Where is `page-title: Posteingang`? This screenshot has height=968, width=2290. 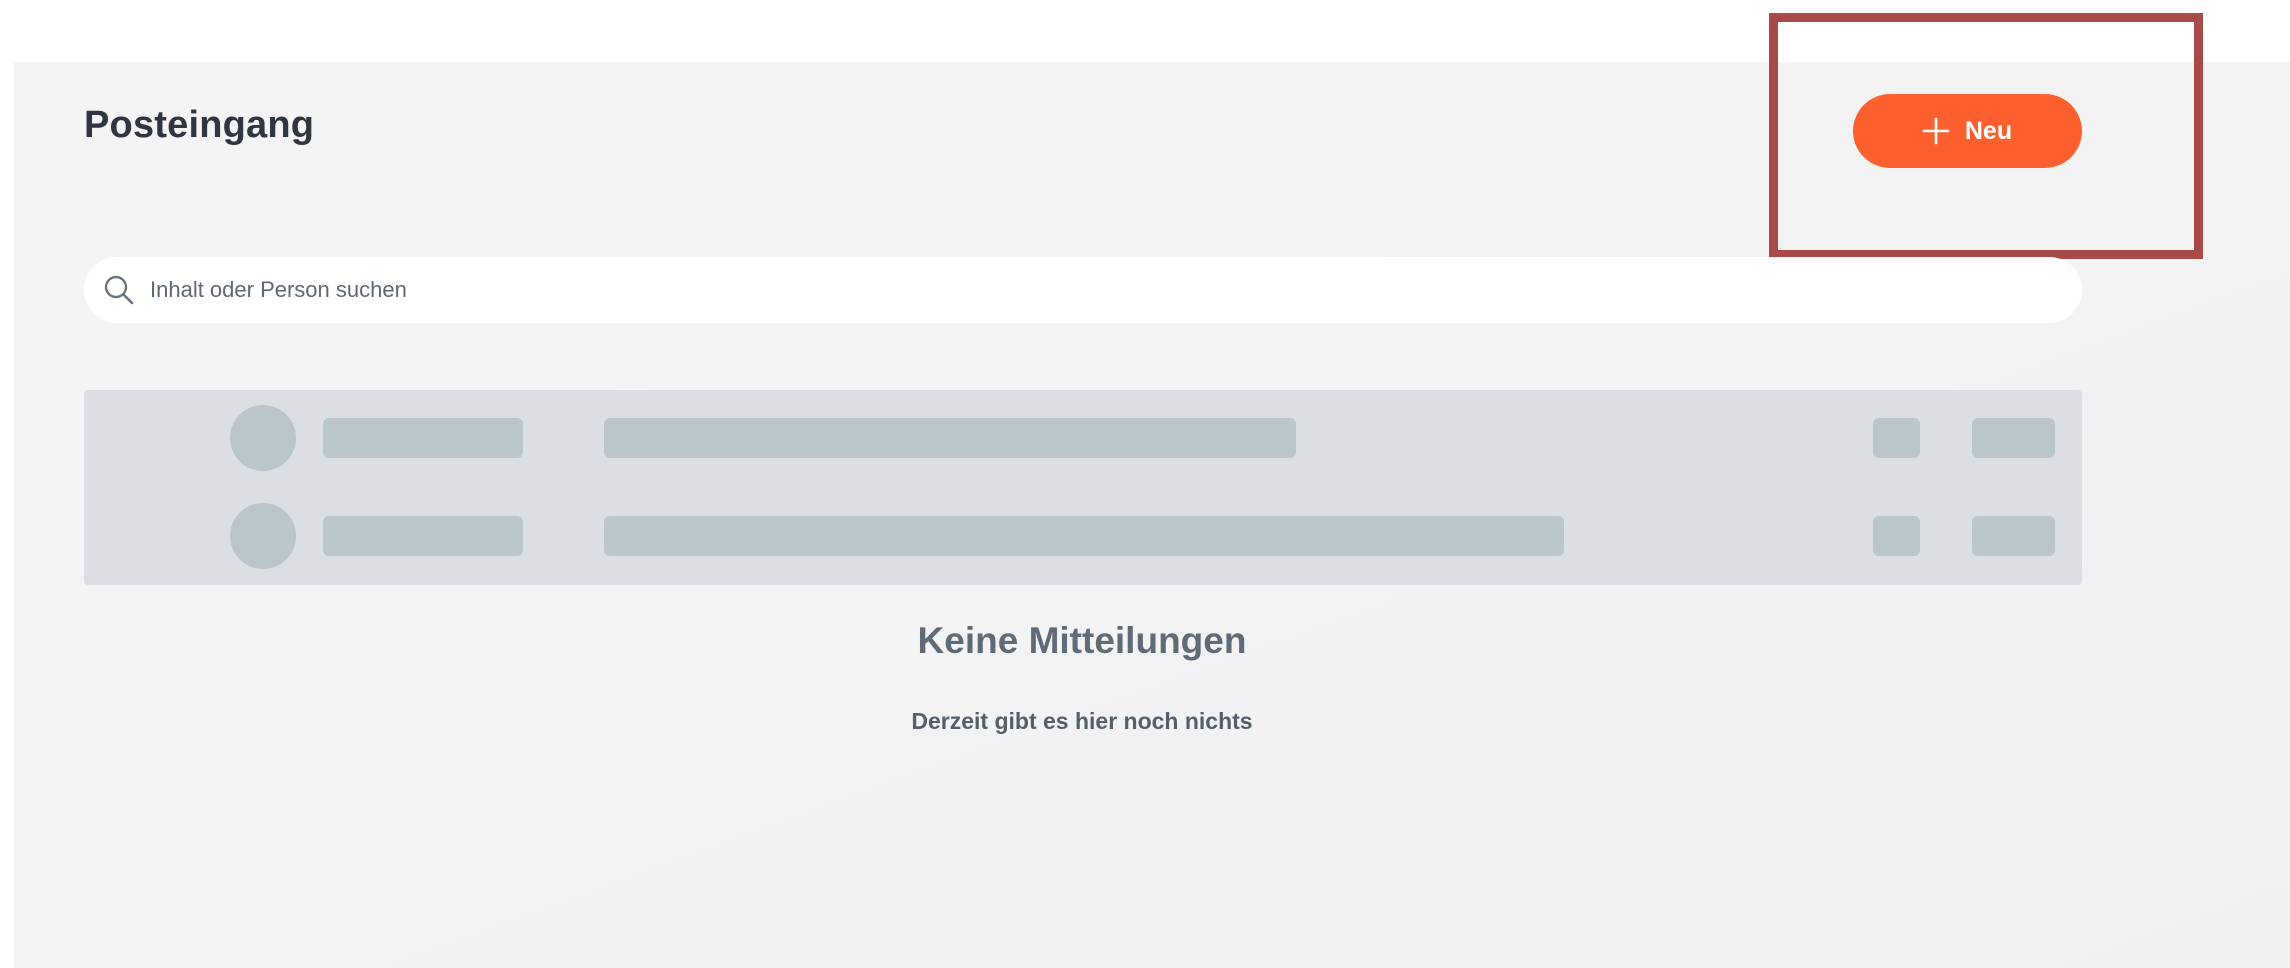 page-title: Posteingang is located at coordinates (199, 125).